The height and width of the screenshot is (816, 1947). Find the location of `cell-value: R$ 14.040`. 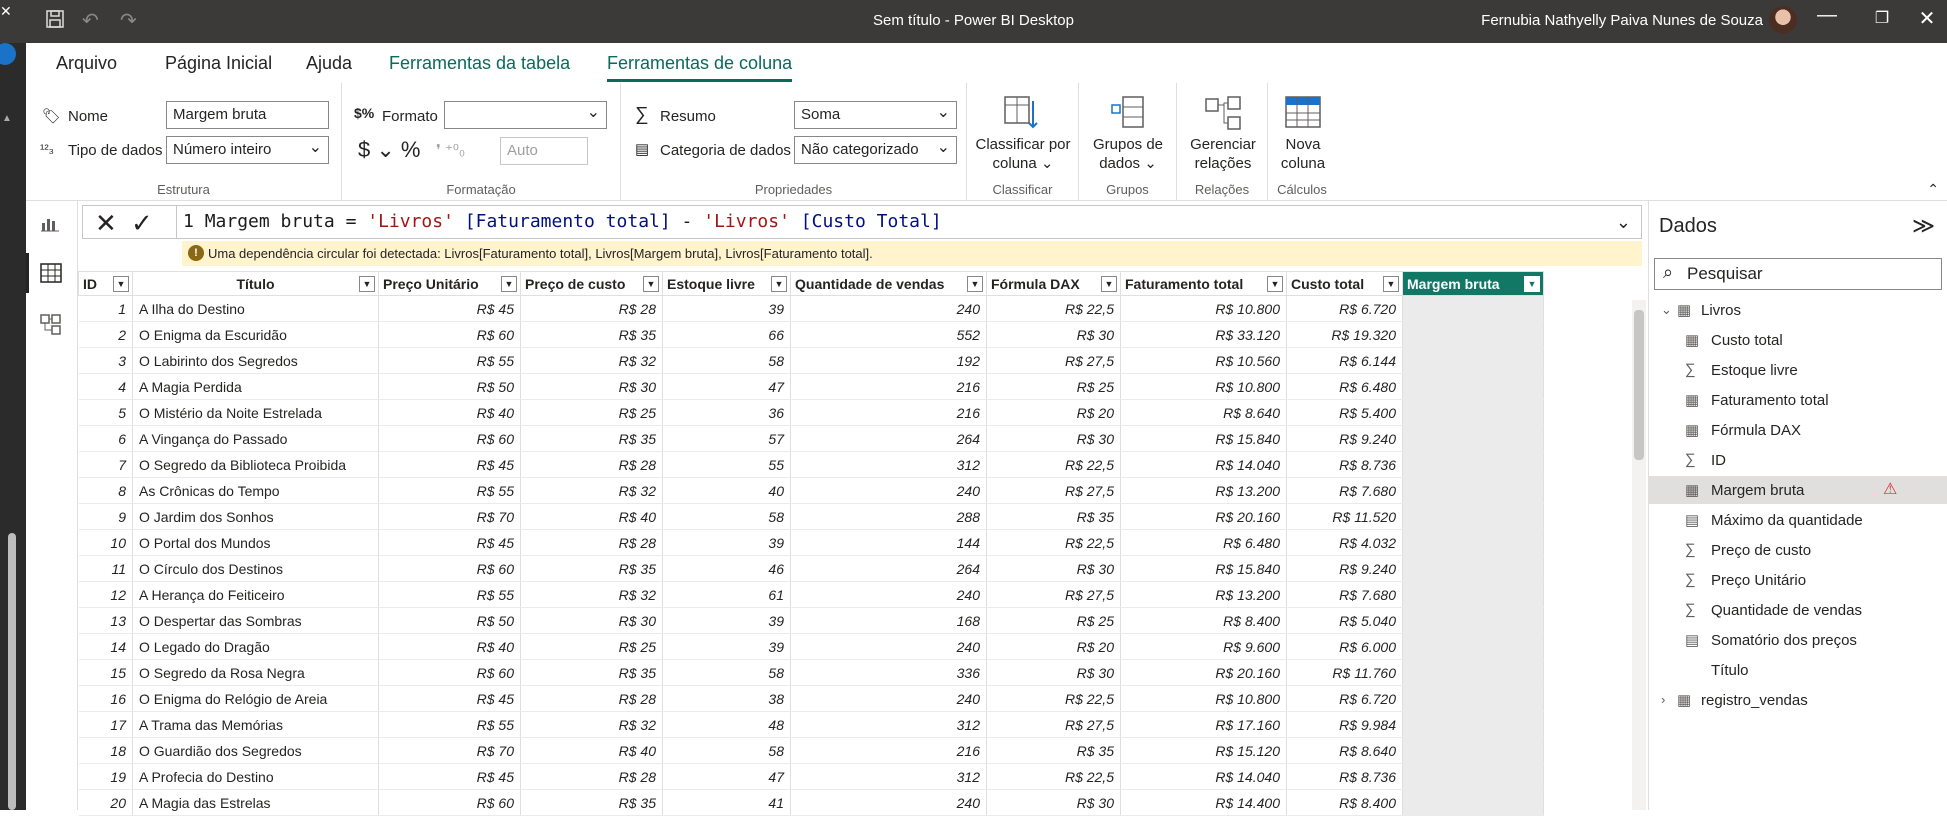

cell-value: R$ 14.040 is located at coordinates (1203, 464).